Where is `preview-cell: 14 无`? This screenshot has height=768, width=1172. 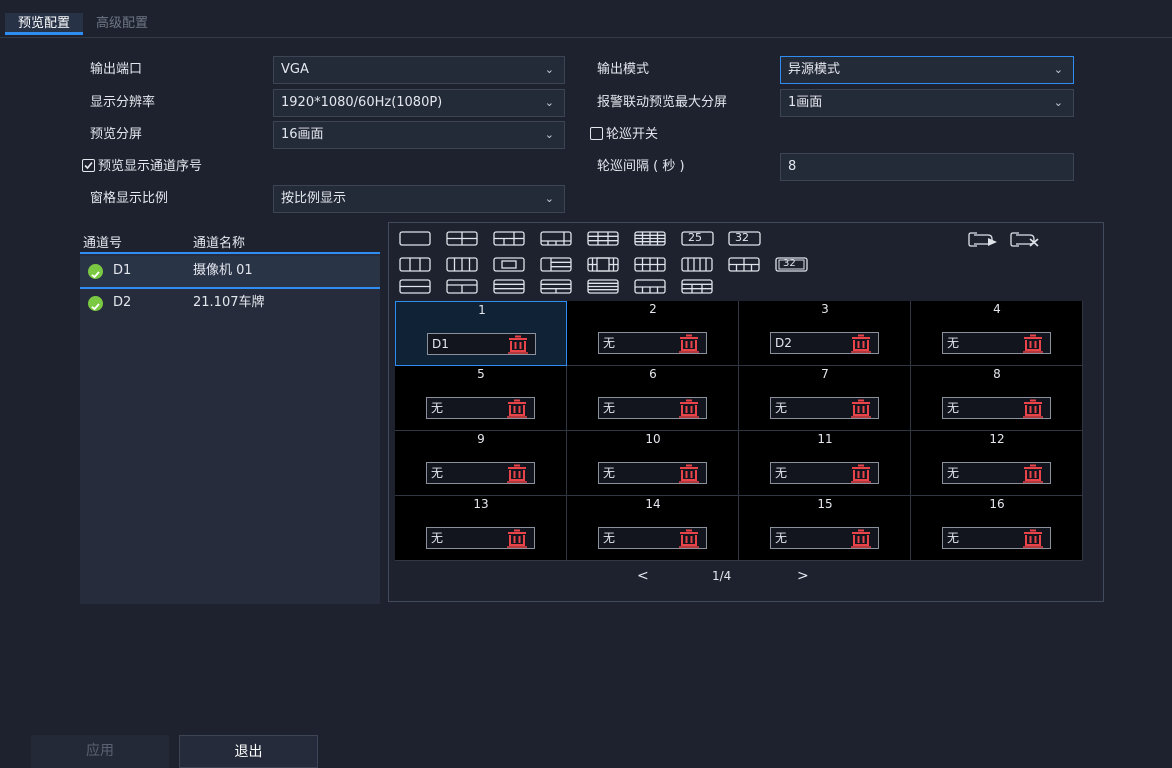
preview-cell: 14 无 is located at coordinates (653, 528).